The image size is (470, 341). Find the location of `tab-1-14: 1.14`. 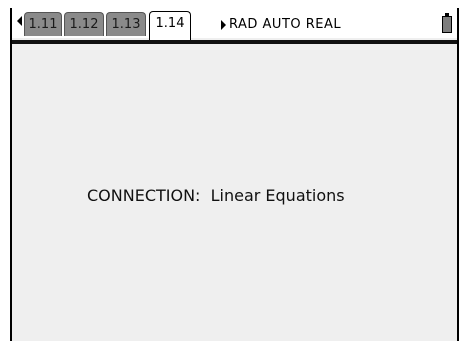

tab-1-14: 1.14 is located at coordinates (170, 25).